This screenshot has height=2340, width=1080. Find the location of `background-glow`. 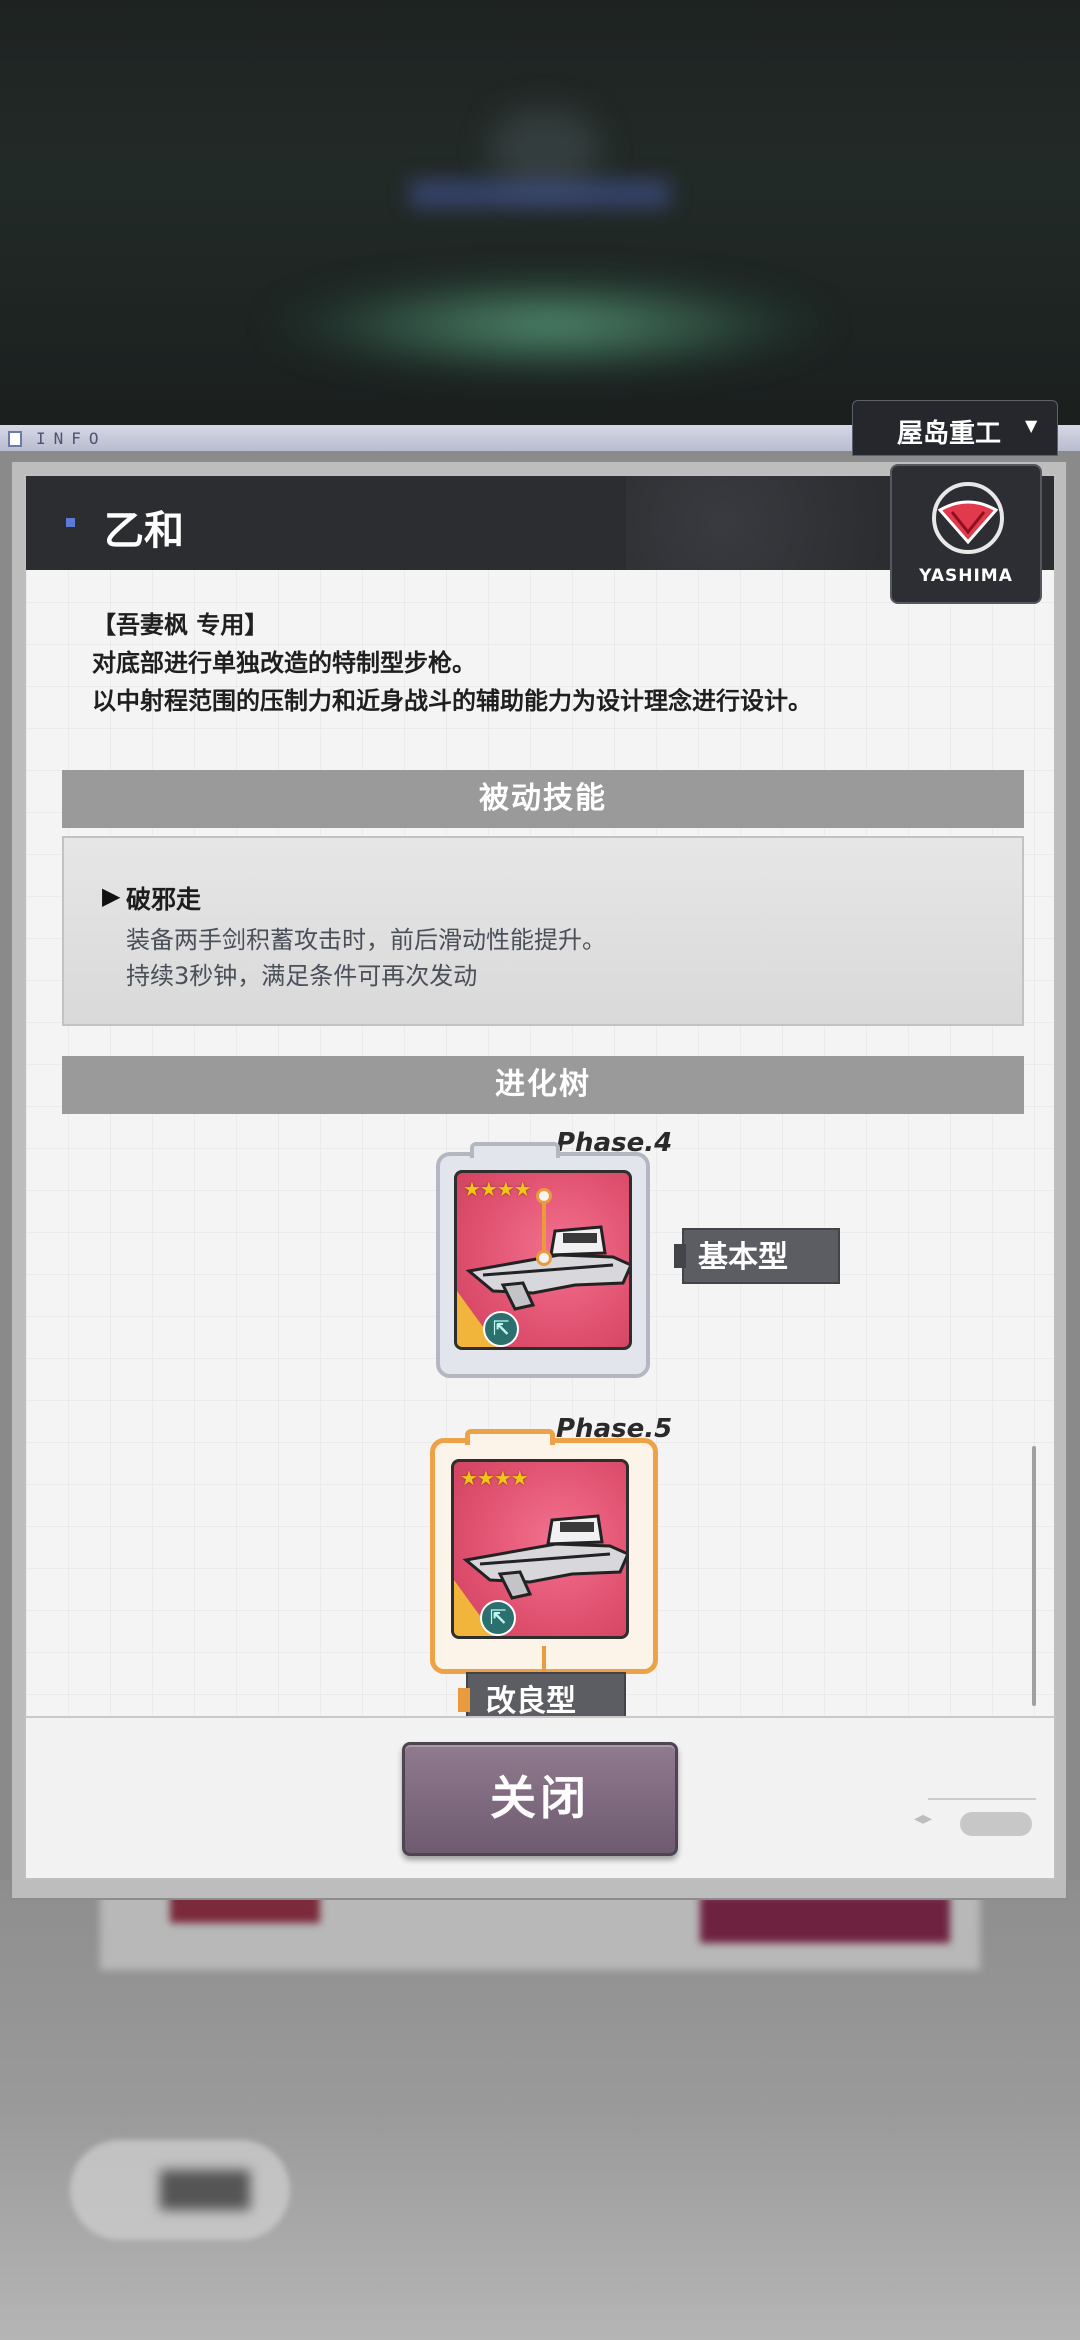

background-glow is located at coordinates (550, 325).